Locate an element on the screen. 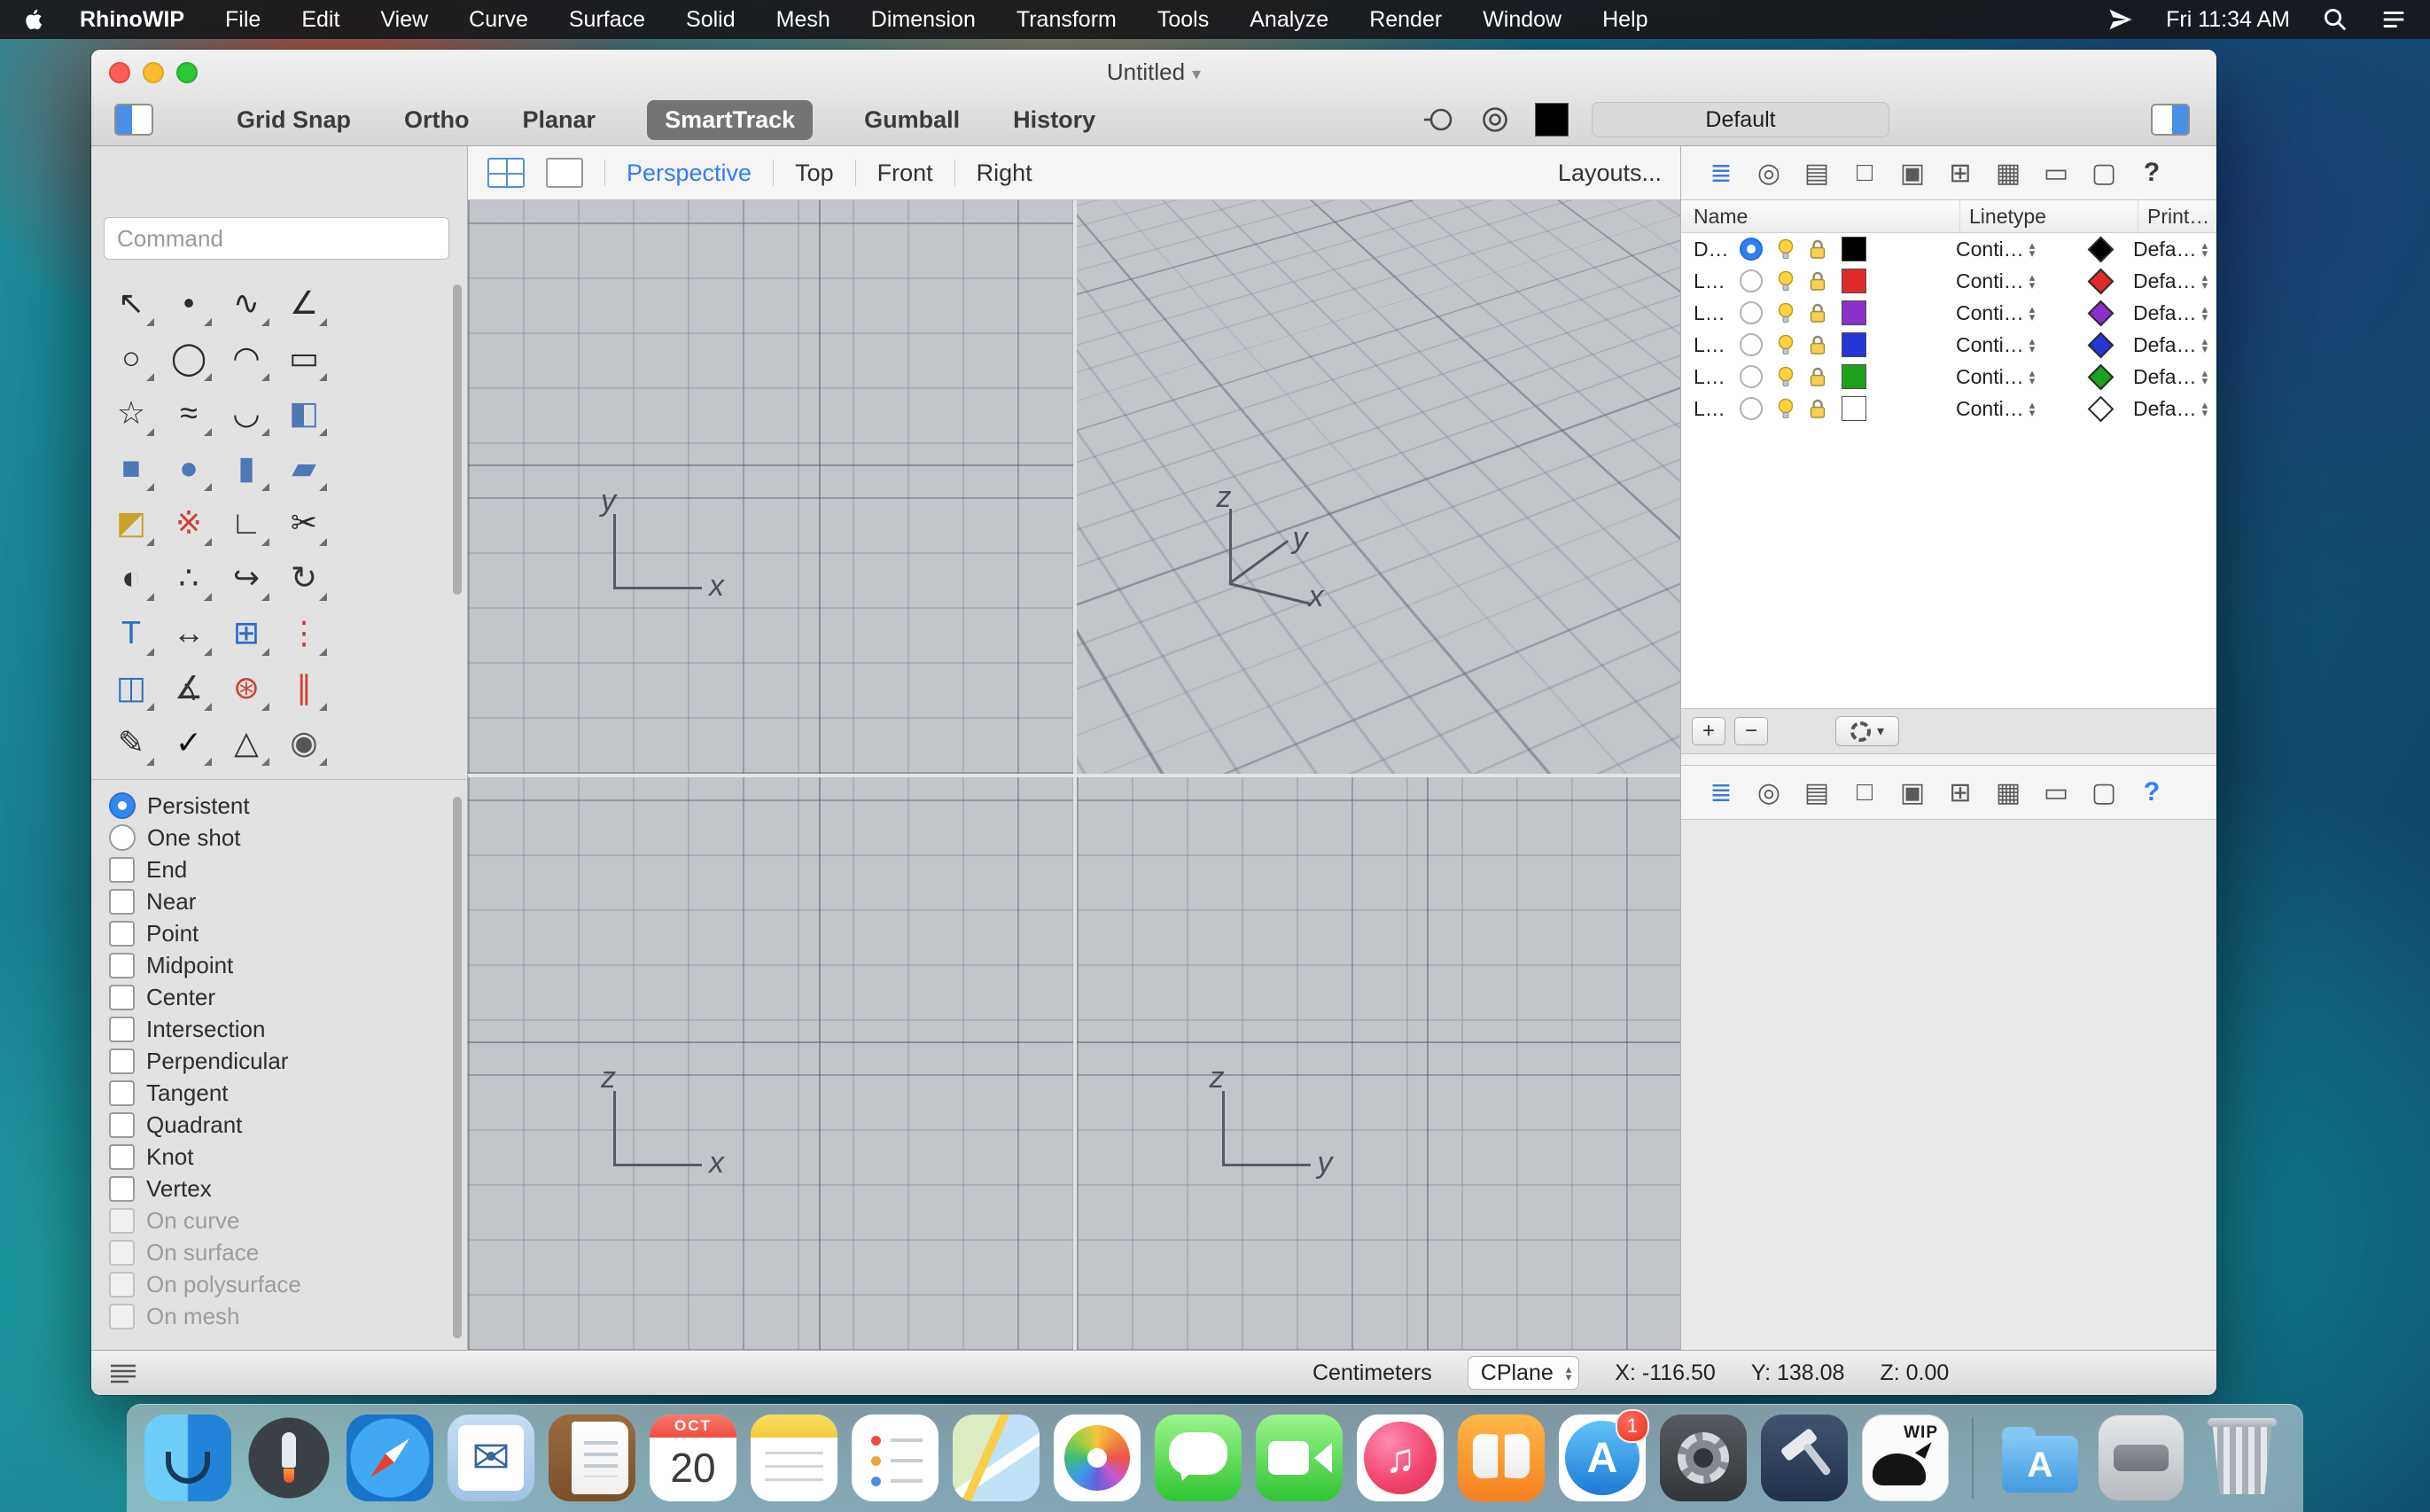  display-mode-dropdown: Default is located at coordinates (1741, 120).